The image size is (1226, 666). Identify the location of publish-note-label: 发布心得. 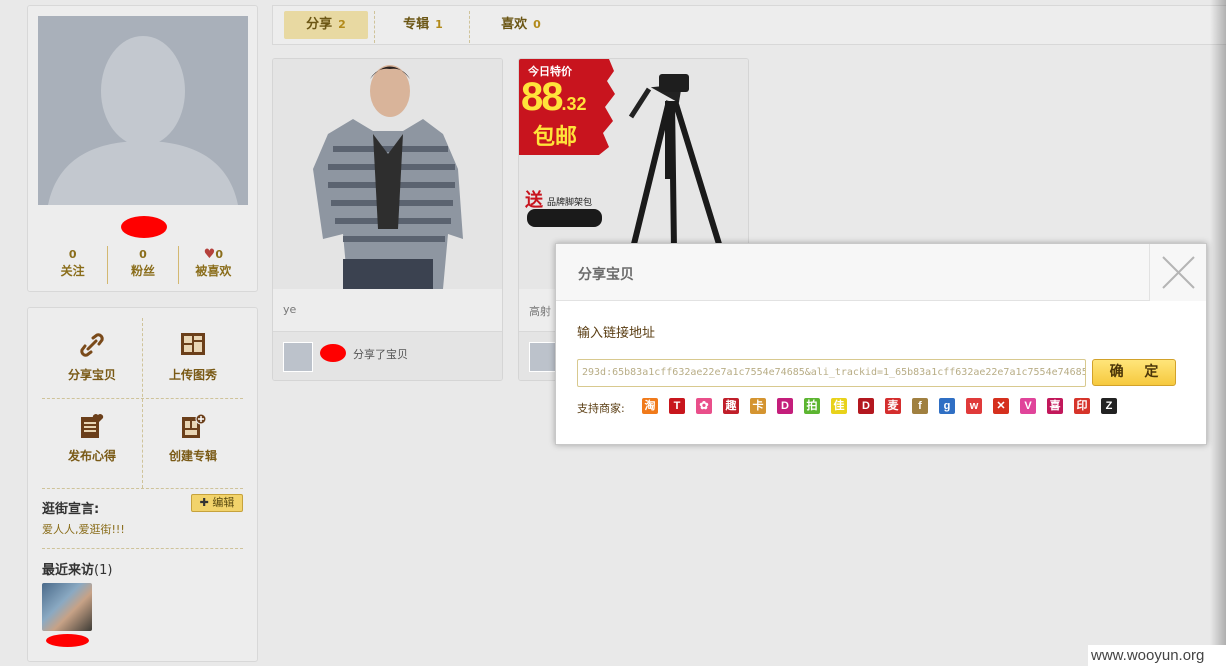
(91, 456).